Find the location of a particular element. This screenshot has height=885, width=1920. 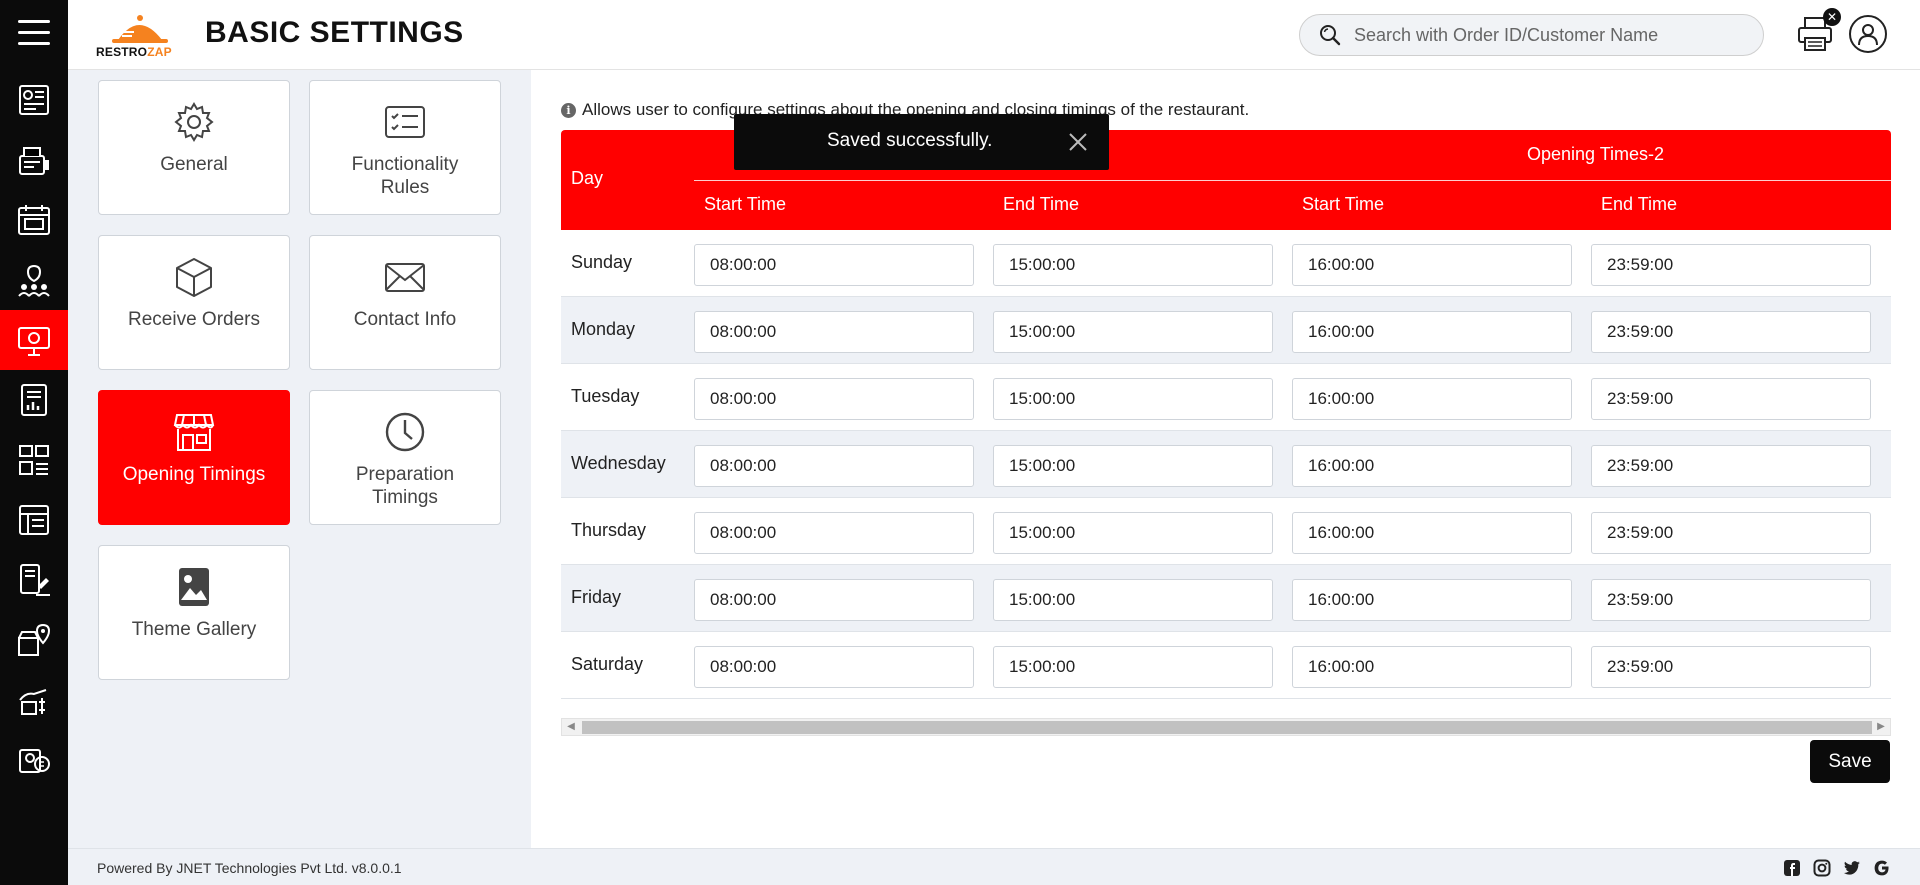

search-box is located at coordinates (1531, 35).